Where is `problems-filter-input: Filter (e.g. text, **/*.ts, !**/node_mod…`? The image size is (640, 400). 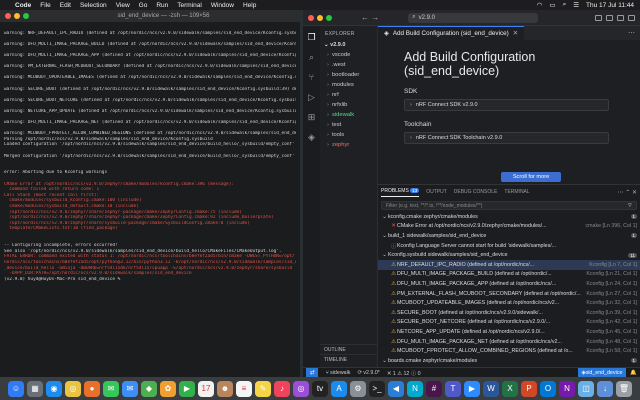 problems-filter-input: Filter (e.g. text, **/*.ts, !**/node_mod… is located at coordinates (509, 205).